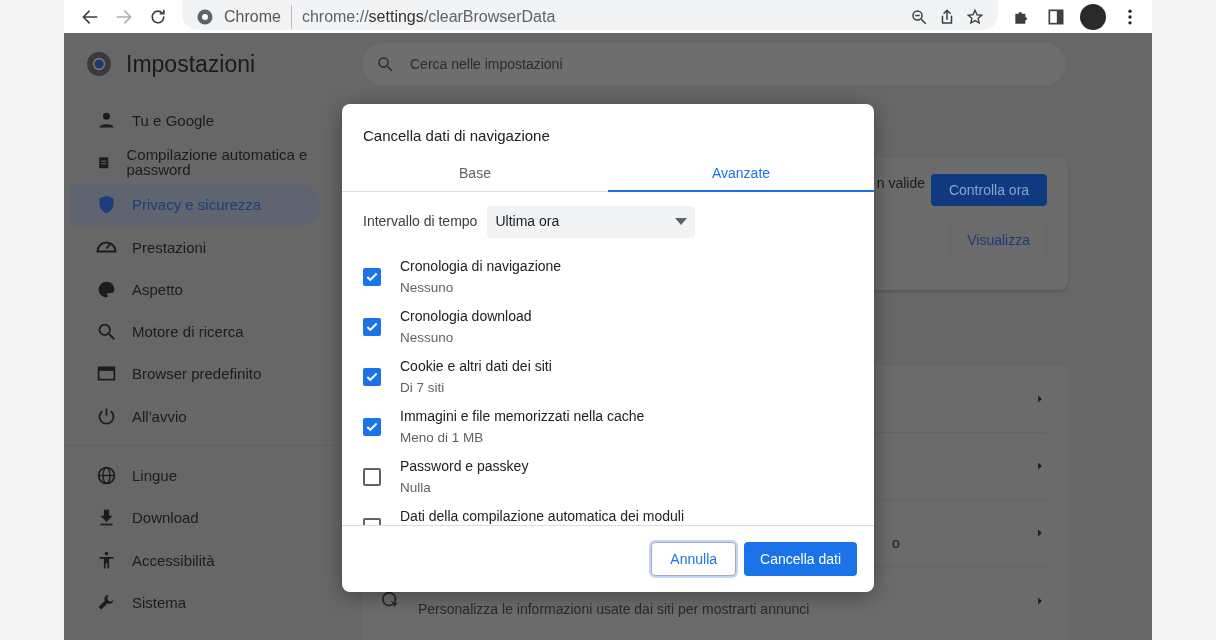 This screenshot has height=640, width=1216. Describe the element at coordinates (195, 204) in the screenshot. I see `sidebar-item: Privacy e sicurezza` at that location.